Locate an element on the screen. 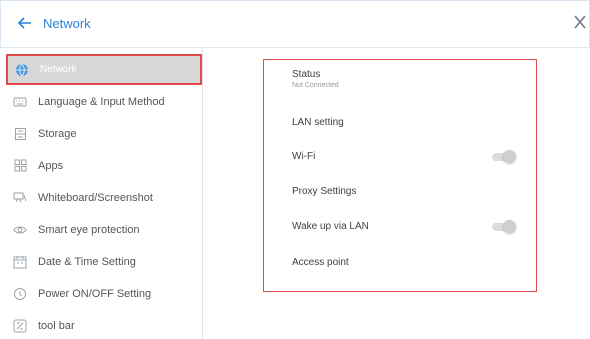 The image size is (590, 339). sidebar-item-whiteboard: Whiteboard/Screenshot is located at coordinates (104, 197).